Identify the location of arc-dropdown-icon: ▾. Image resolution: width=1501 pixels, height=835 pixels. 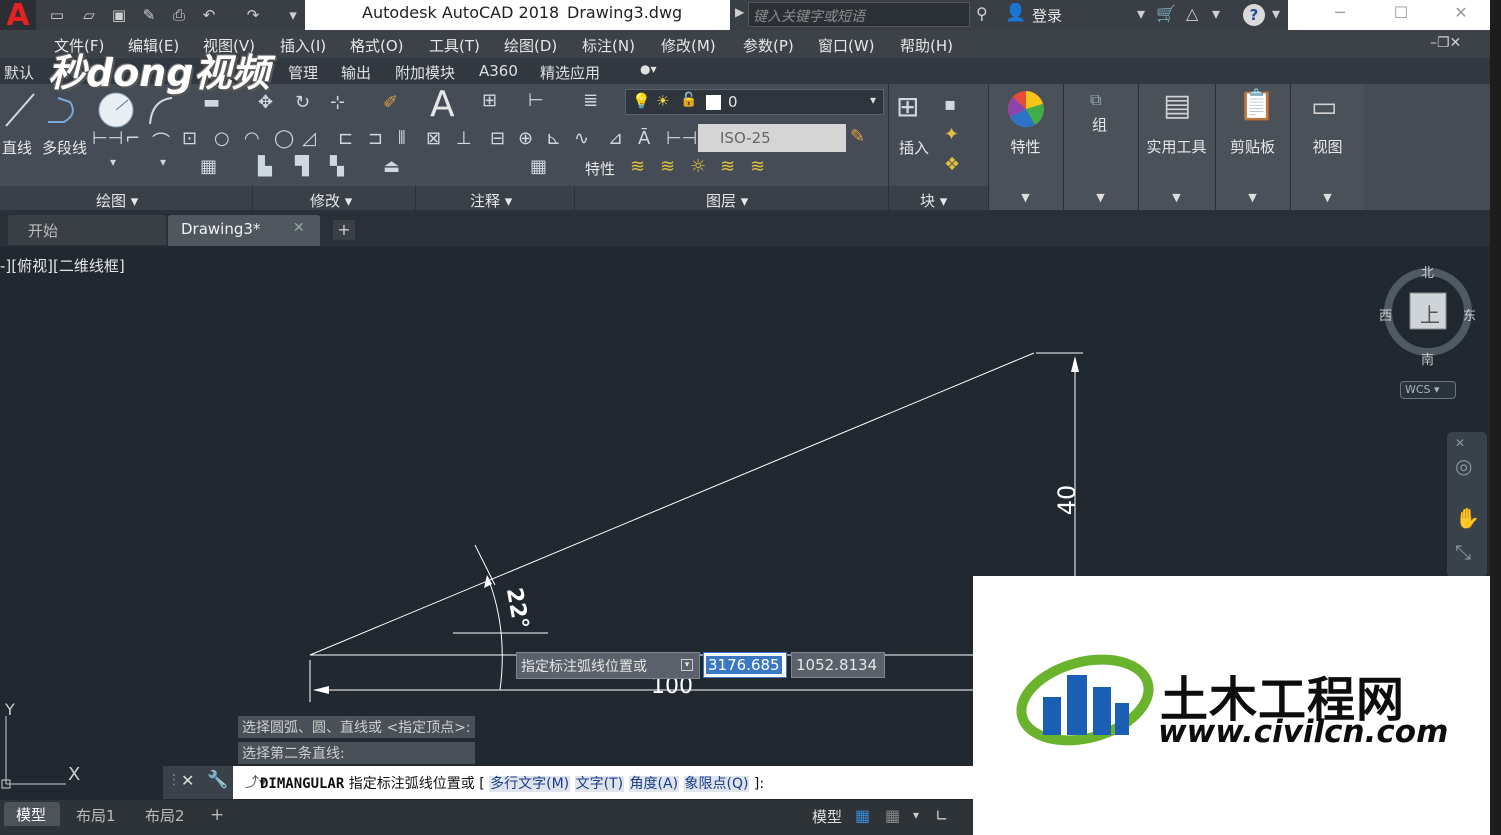
(163, 162).